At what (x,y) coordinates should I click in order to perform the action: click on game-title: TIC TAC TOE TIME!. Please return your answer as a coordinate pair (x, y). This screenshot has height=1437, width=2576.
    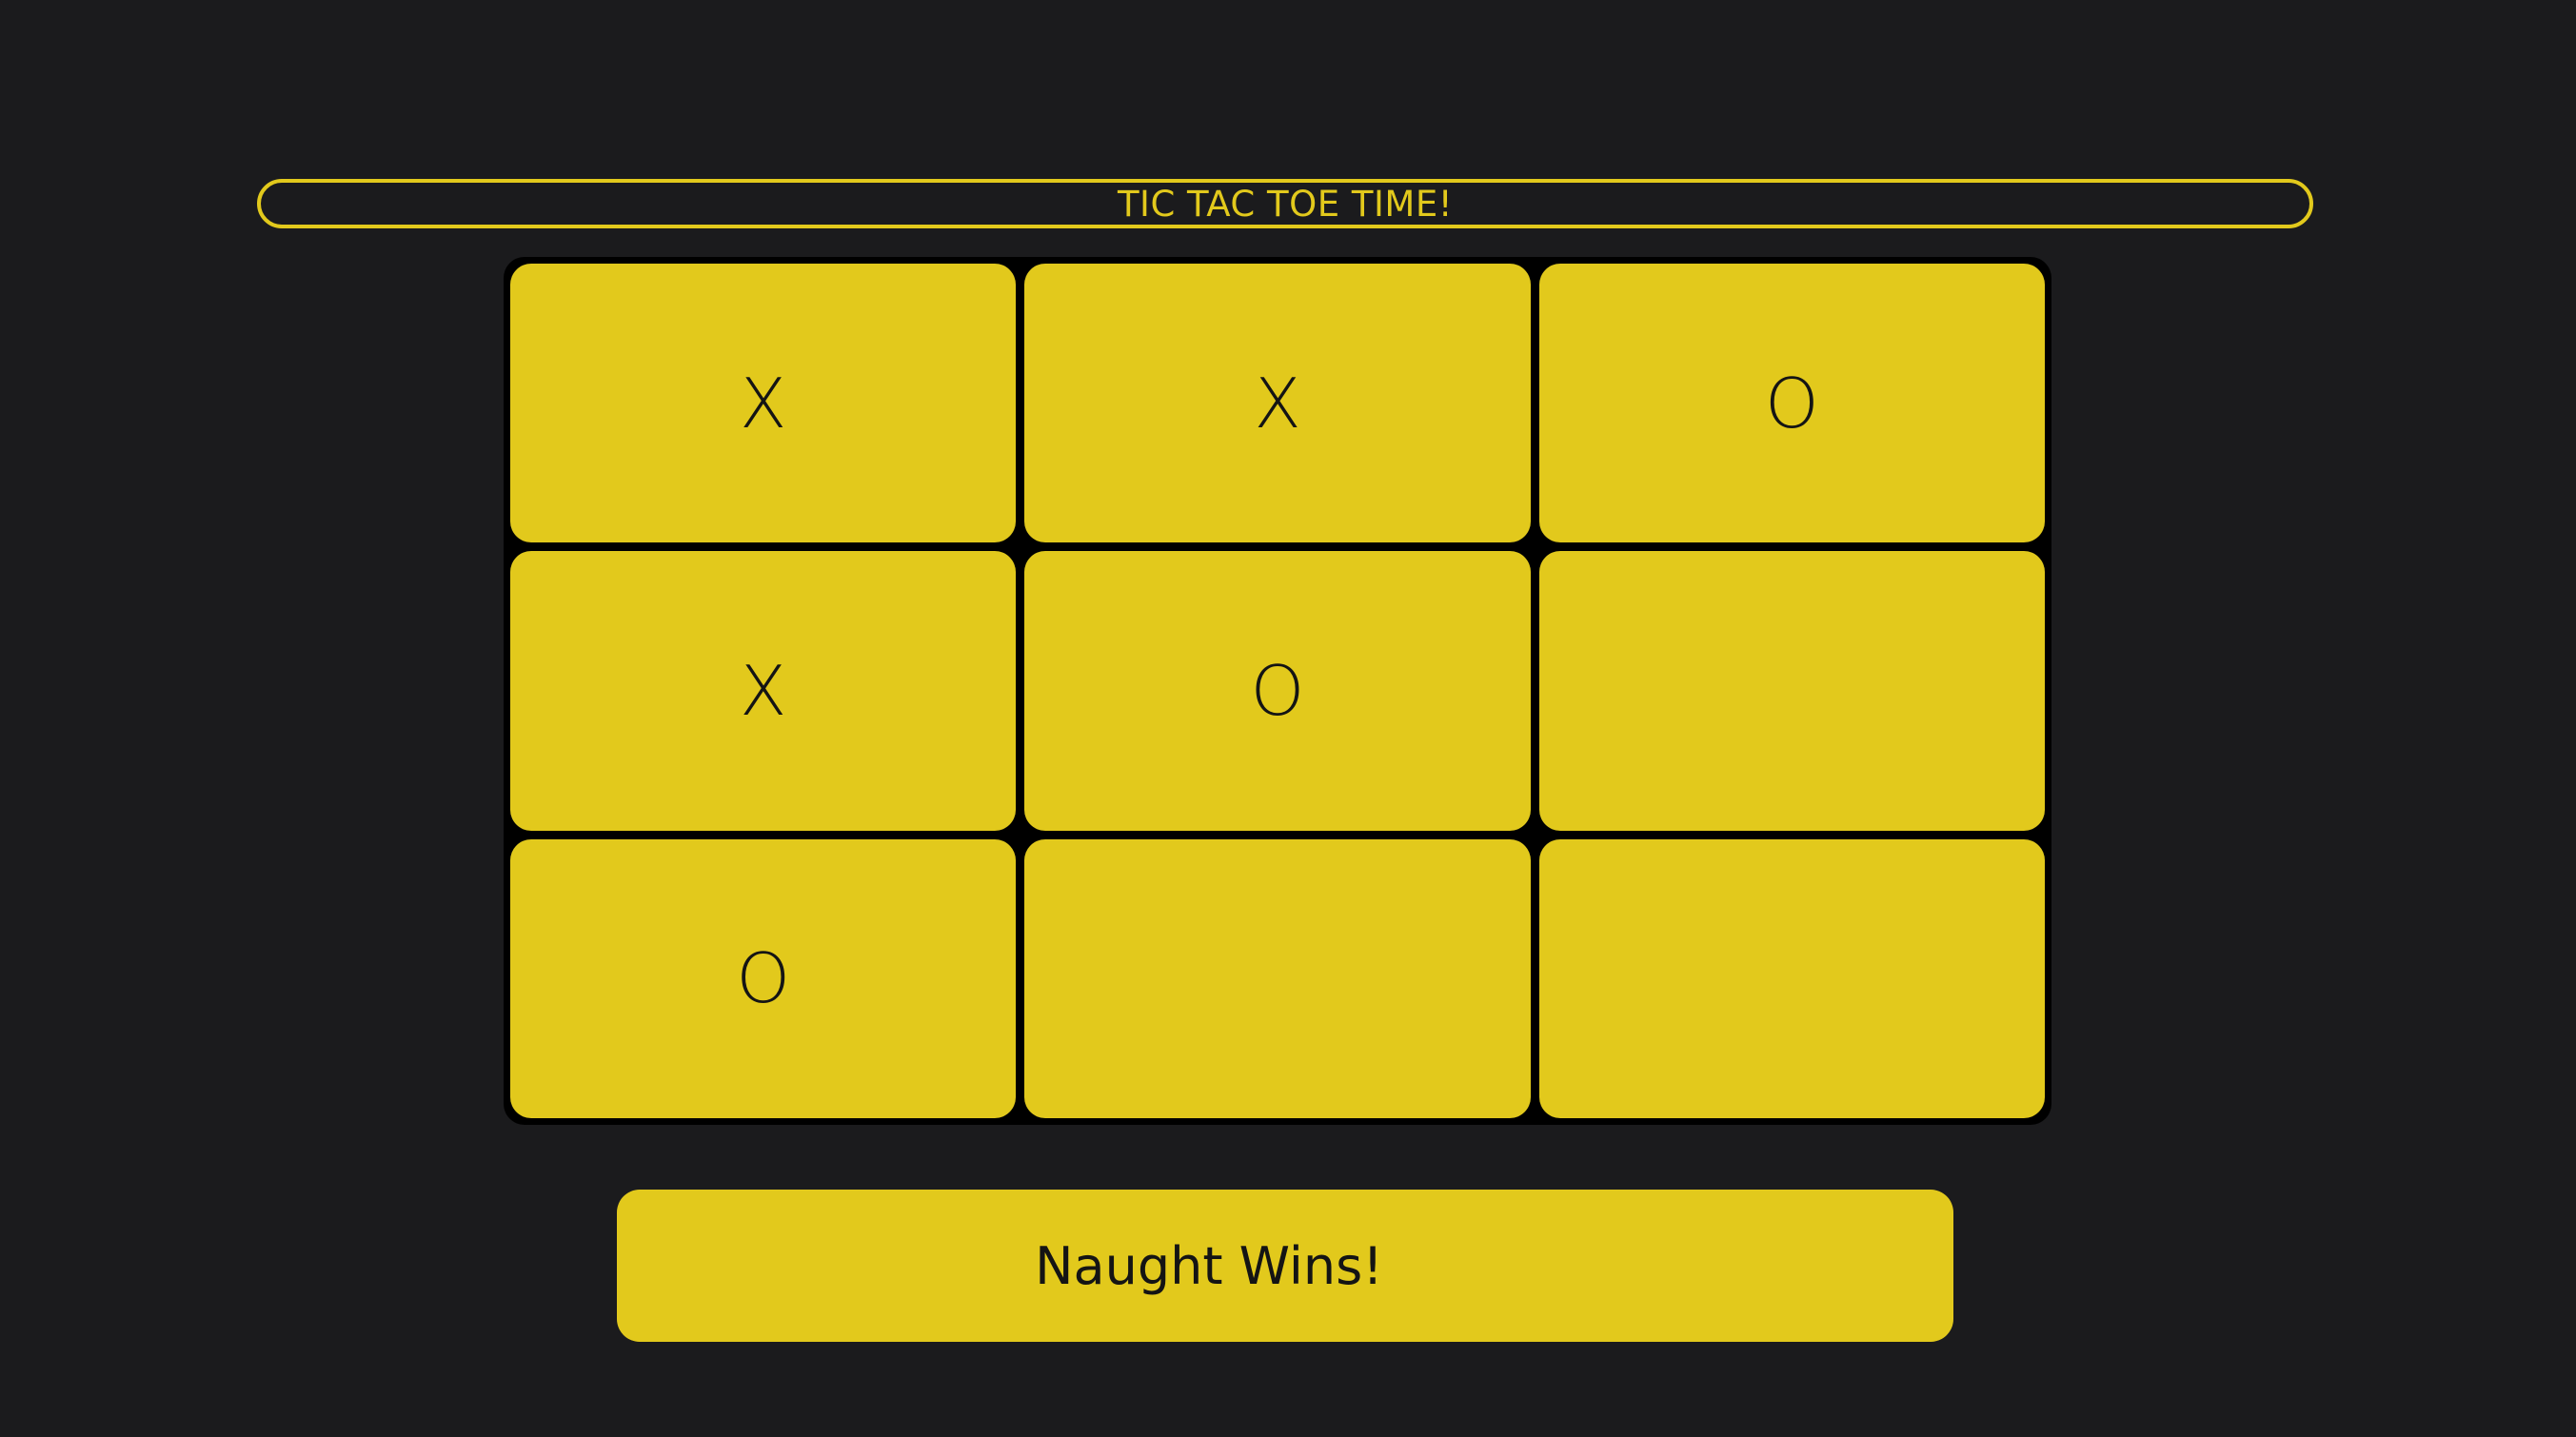
    Looking at the image, I should click on (1285, 203).